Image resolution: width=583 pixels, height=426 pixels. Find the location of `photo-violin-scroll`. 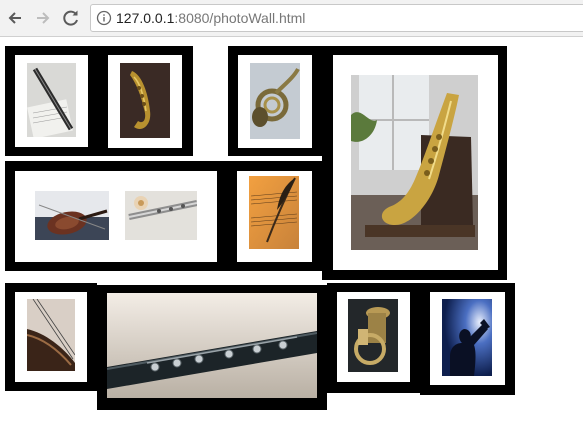

photo-violin-scroll is located at coordinates (51, 335).